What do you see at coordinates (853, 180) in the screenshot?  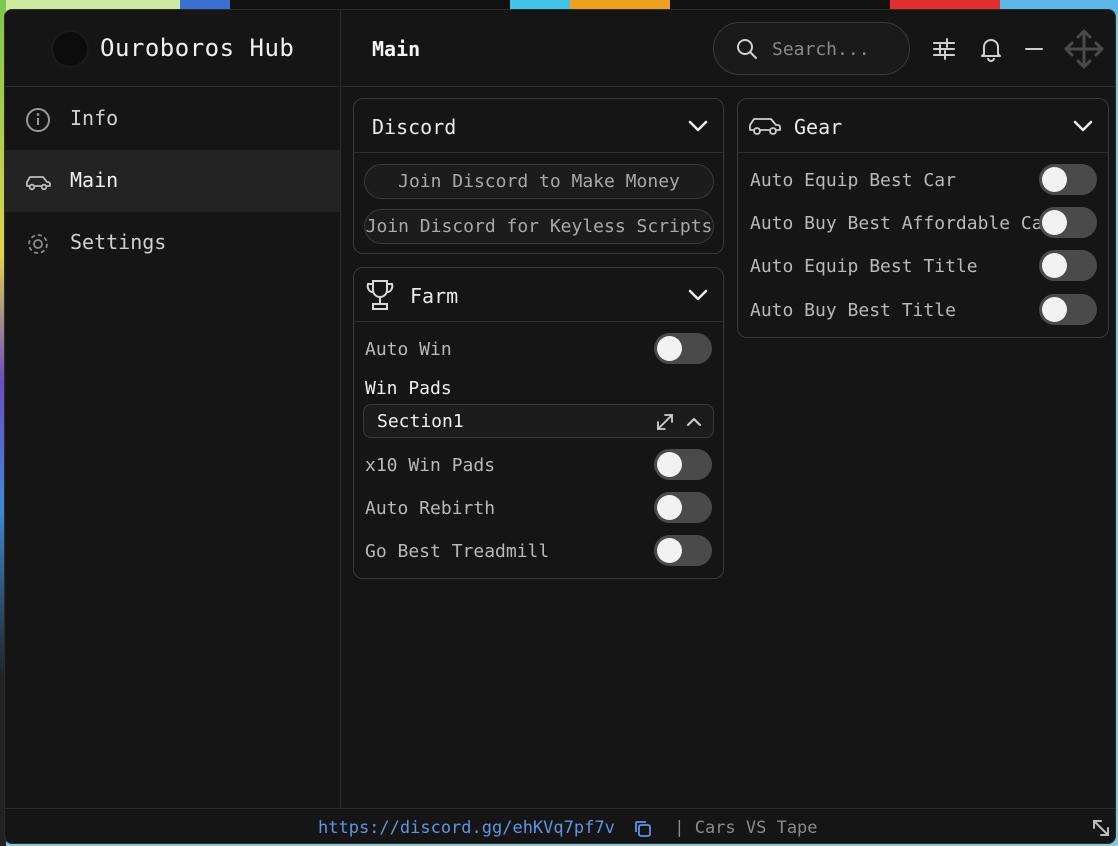 I see `toggle-label: Auto Equip Best Car` at bounding box center [853, 180].